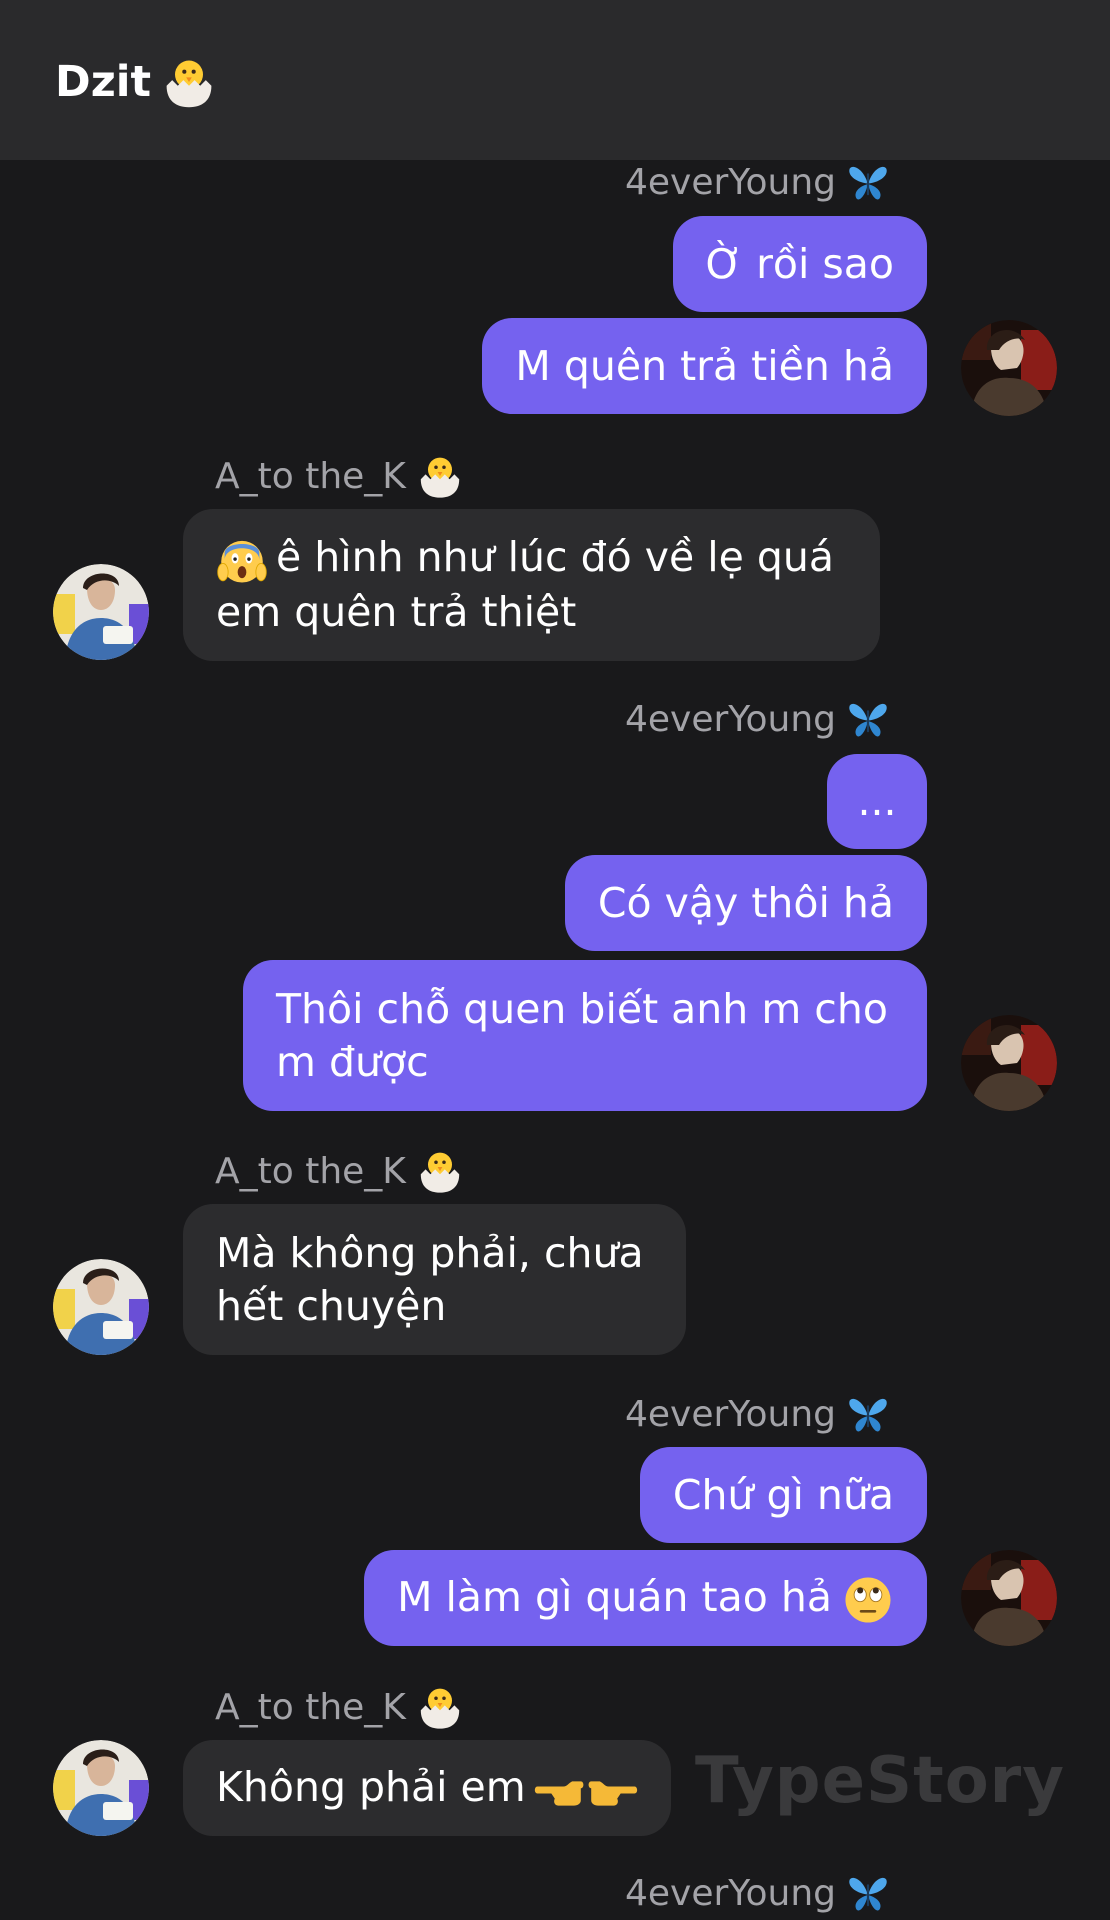 The height and width of the screenshot is (1920, 1110). What do you see at coordinates (868, 1600) in the screenshot?
I see `eye-roll-icon` at bounding box center [868, 1600].